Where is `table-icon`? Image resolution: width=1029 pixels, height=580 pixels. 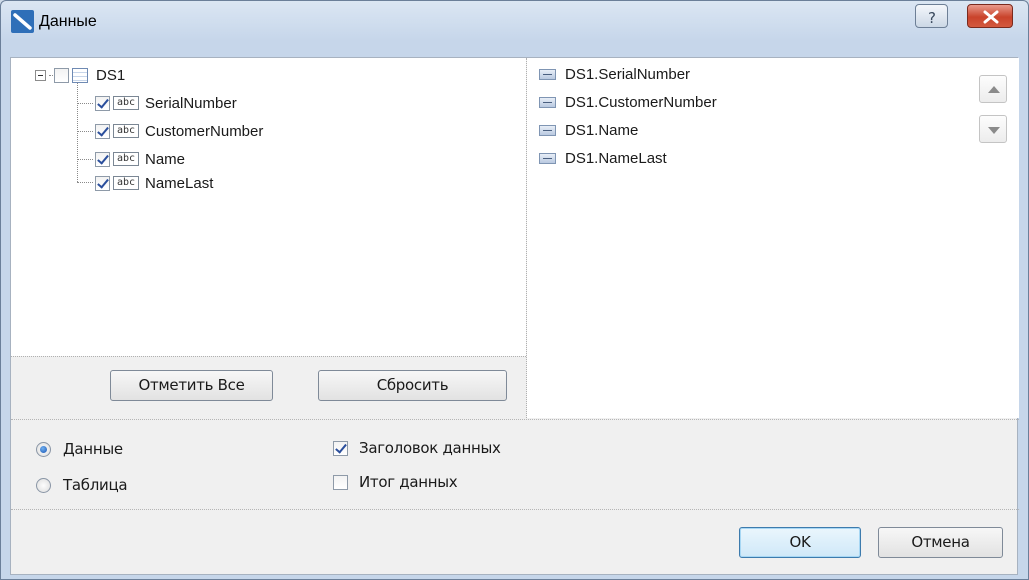
table-icon is located at coordinates (80, 75).